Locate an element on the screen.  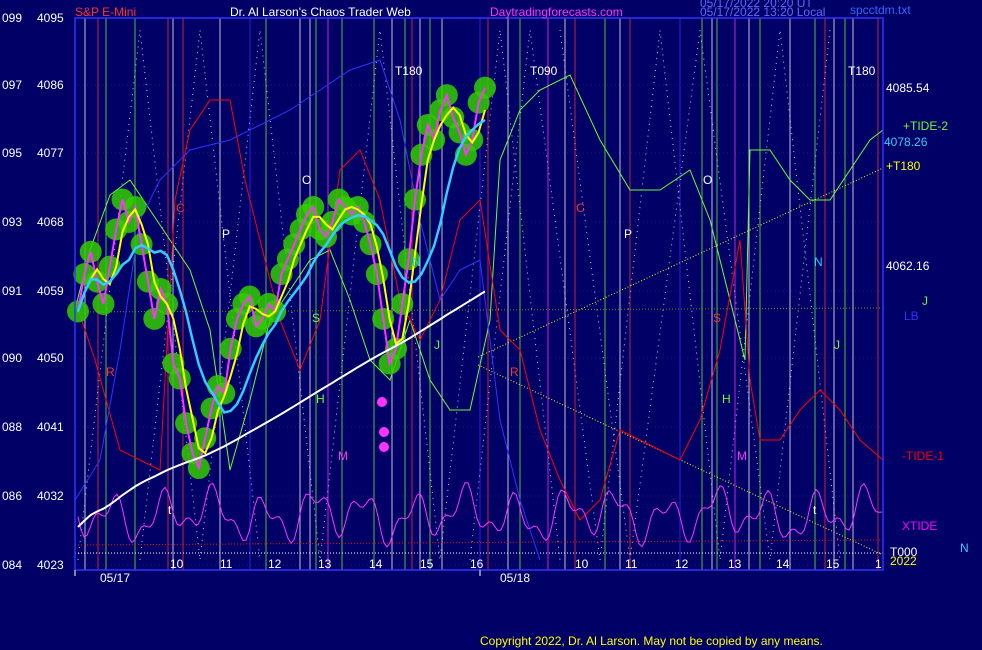
y-tick-left: 093 is located at coordinates (12, 222).